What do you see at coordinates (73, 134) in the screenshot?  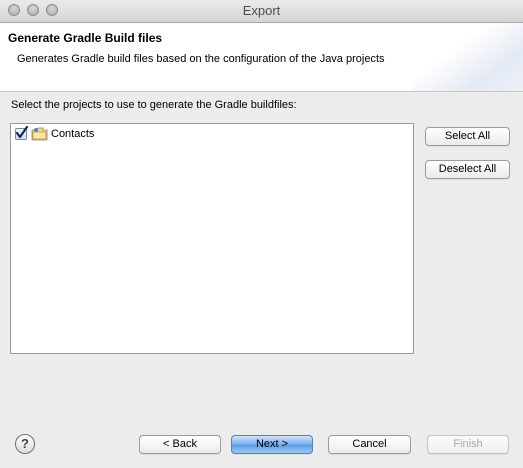 I see `project-label: Contacts` at bounding box center [73, 134].